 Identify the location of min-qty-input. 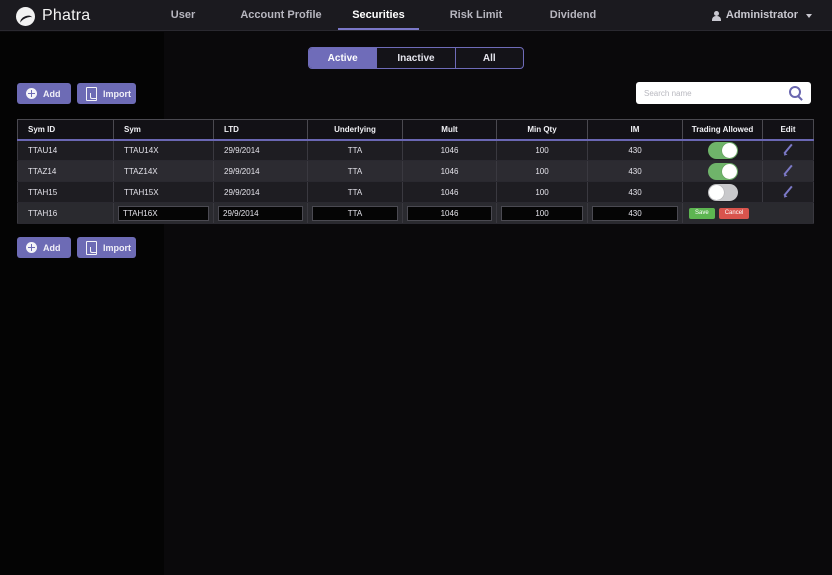
(542, 213).